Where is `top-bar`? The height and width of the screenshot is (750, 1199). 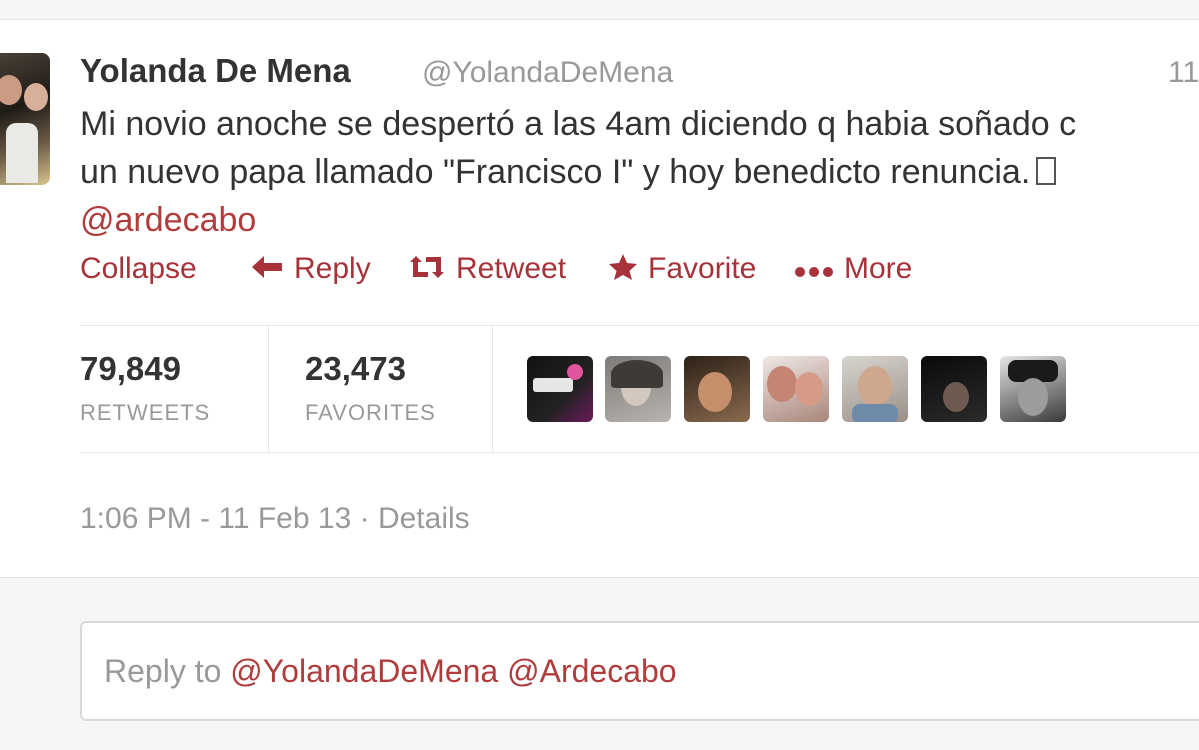
top-bar is located at coordinates (599, 10).